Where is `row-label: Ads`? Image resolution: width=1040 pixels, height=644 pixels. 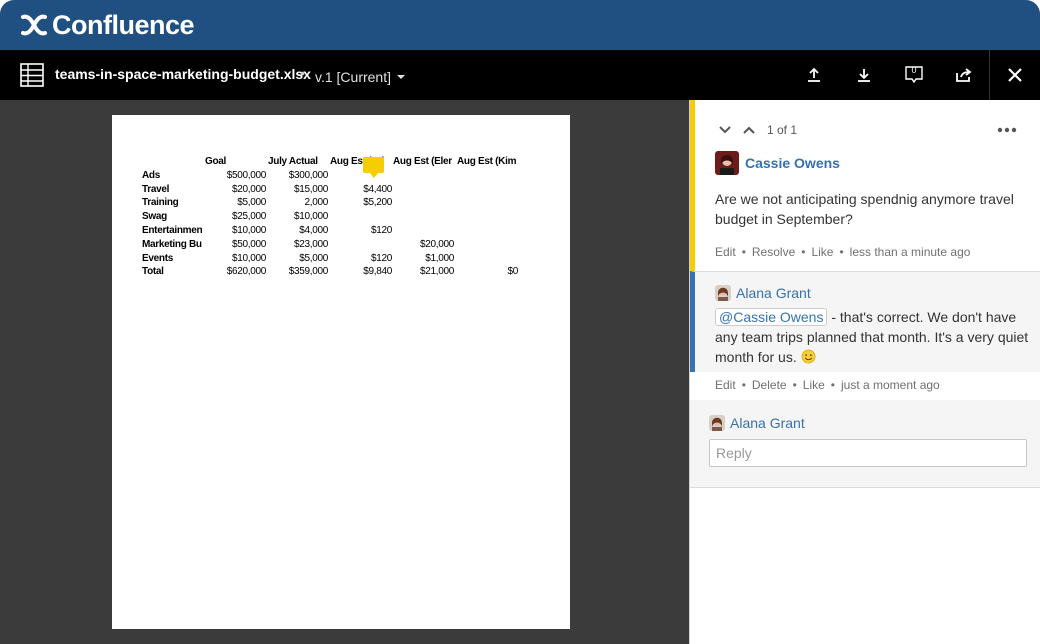
row-label: Ads is located at coordinates (151, 175).